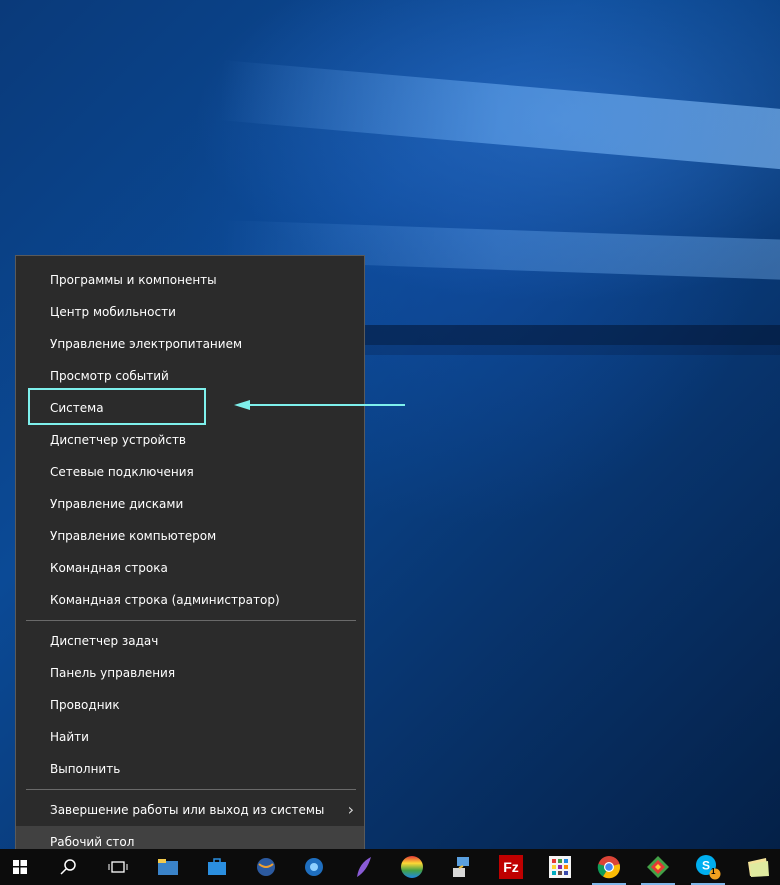 The height and width of the screenshot is (885, 780). I want to click on store-icon, so click(217, 866).